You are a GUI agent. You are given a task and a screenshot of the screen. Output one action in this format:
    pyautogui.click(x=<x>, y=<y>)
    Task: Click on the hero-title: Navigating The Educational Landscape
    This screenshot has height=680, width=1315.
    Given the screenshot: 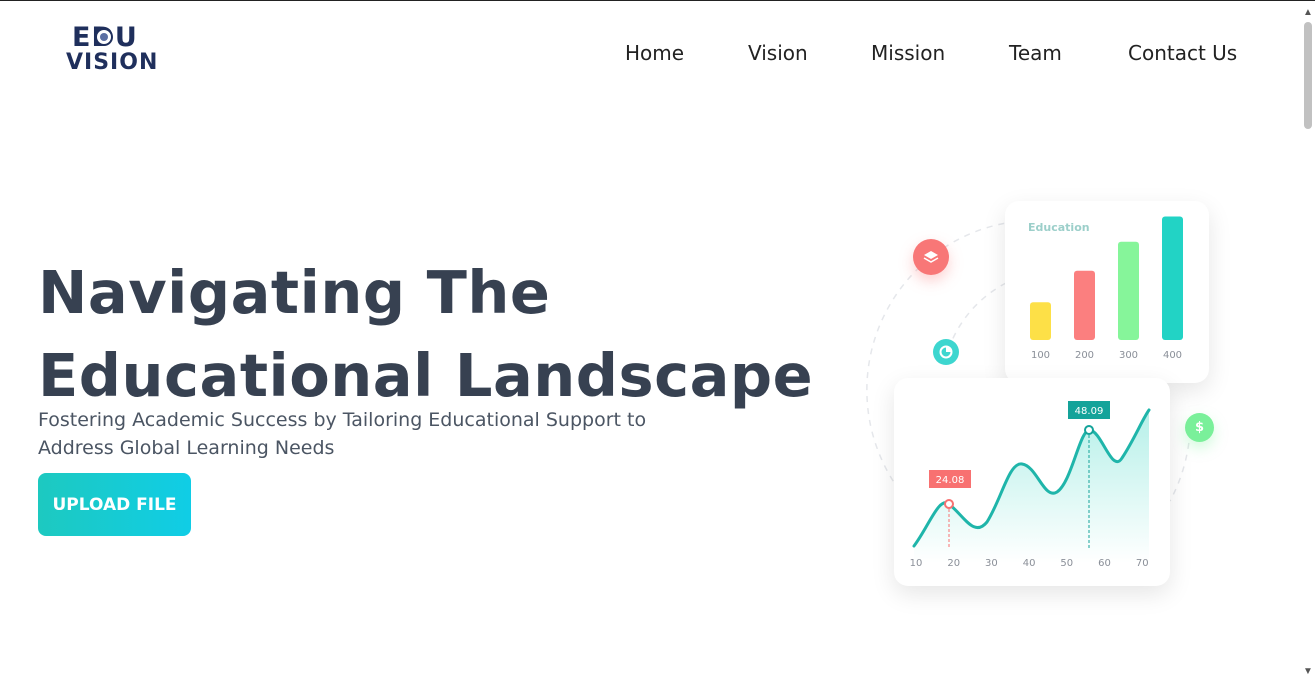 What is the action you would take?
    pyautogui.click(x=425, y=334)
    